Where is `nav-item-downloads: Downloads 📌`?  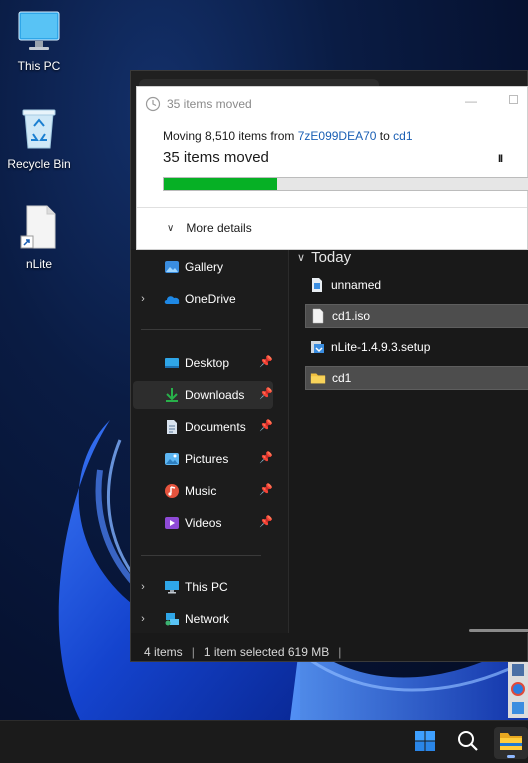 nav-item-downloads: Downloads 📌 is located at coordinates (203, 395).